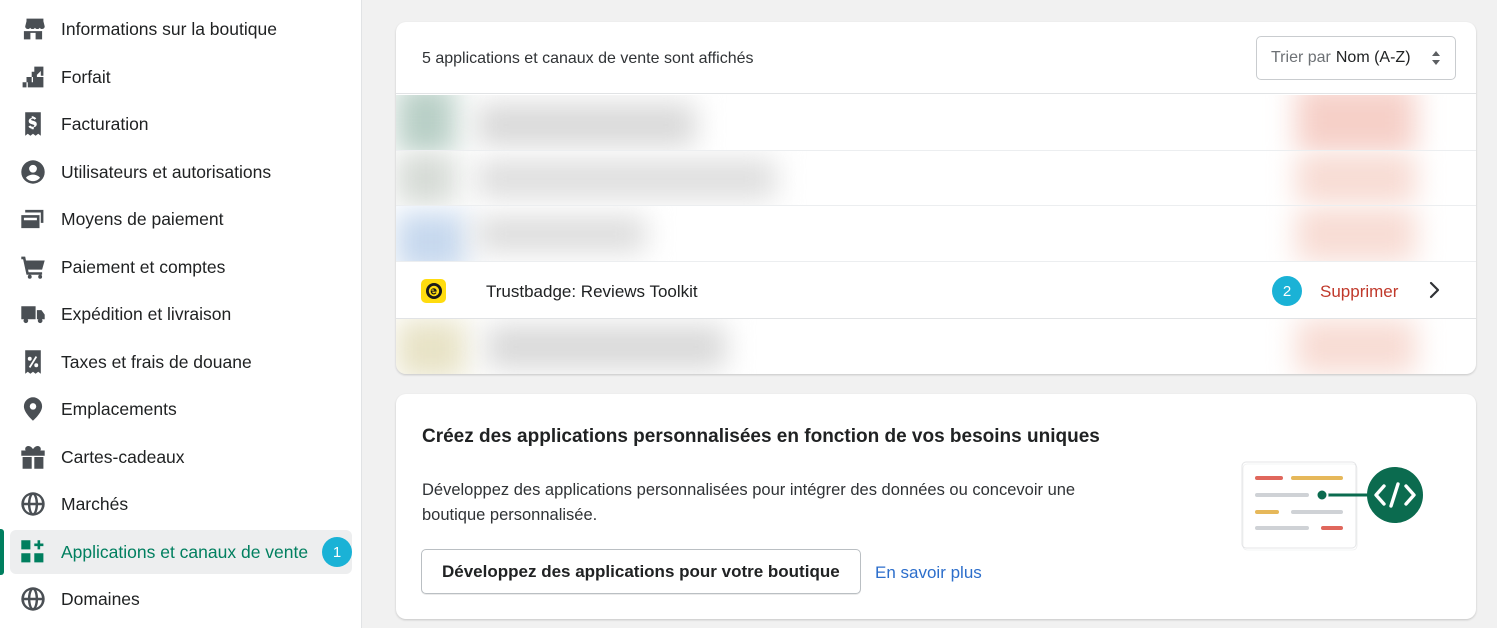 The image size is (1497, 628). I want to click on sidebar-item-taxes: Taxes et frais de douane, so click(181, 362).